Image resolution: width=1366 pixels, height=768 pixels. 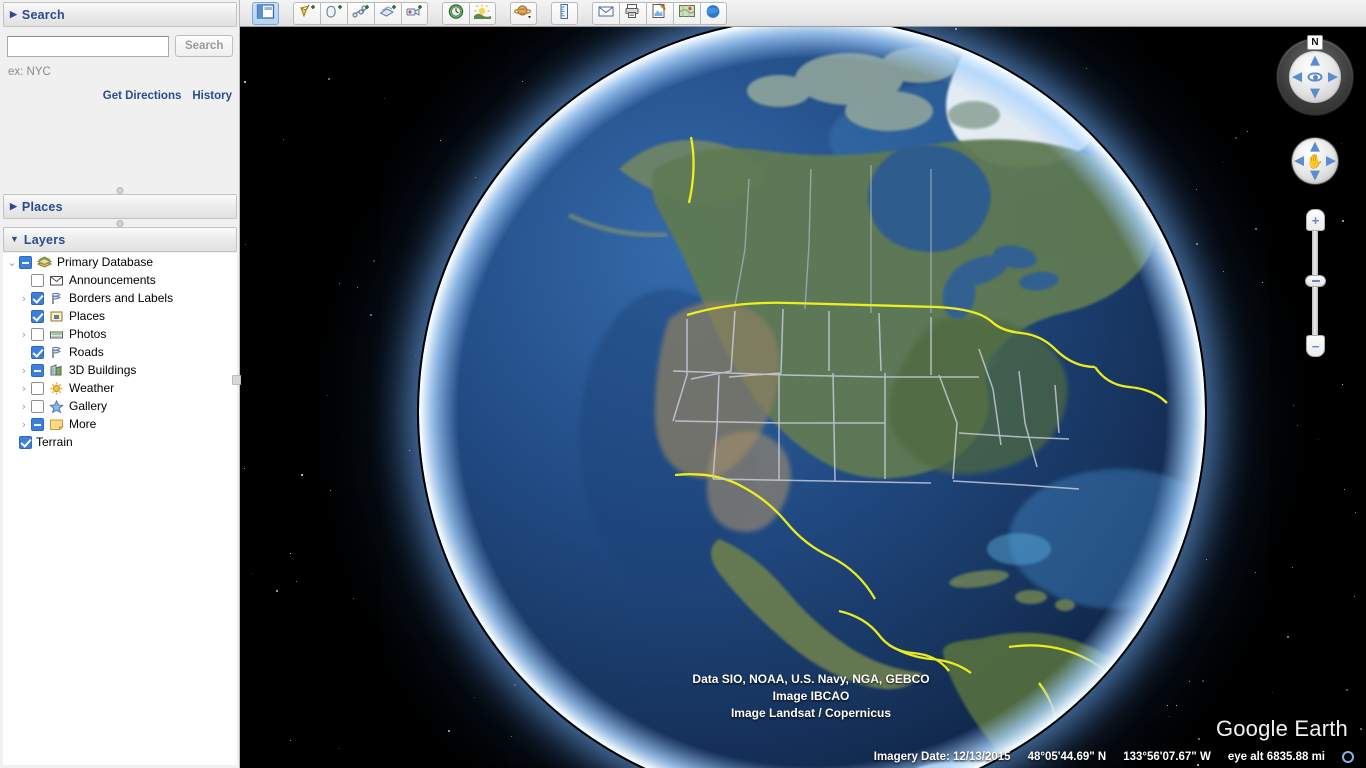 I want to click on sidebar-splitter-handle, so click(x=236, y=380).